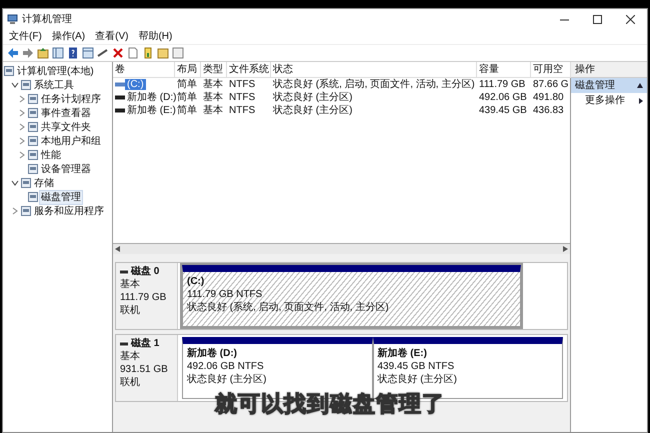  I want to click on disk-size: 111.79 GB, so click(144, 297).